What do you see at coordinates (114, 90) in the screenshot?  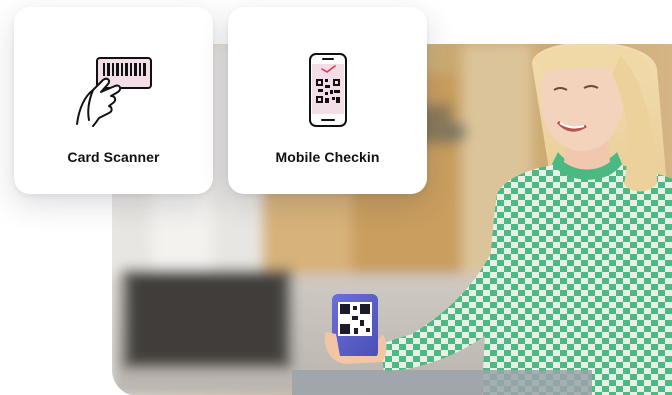 I see `card-scanner-icon` at bounding box center [114, 90].